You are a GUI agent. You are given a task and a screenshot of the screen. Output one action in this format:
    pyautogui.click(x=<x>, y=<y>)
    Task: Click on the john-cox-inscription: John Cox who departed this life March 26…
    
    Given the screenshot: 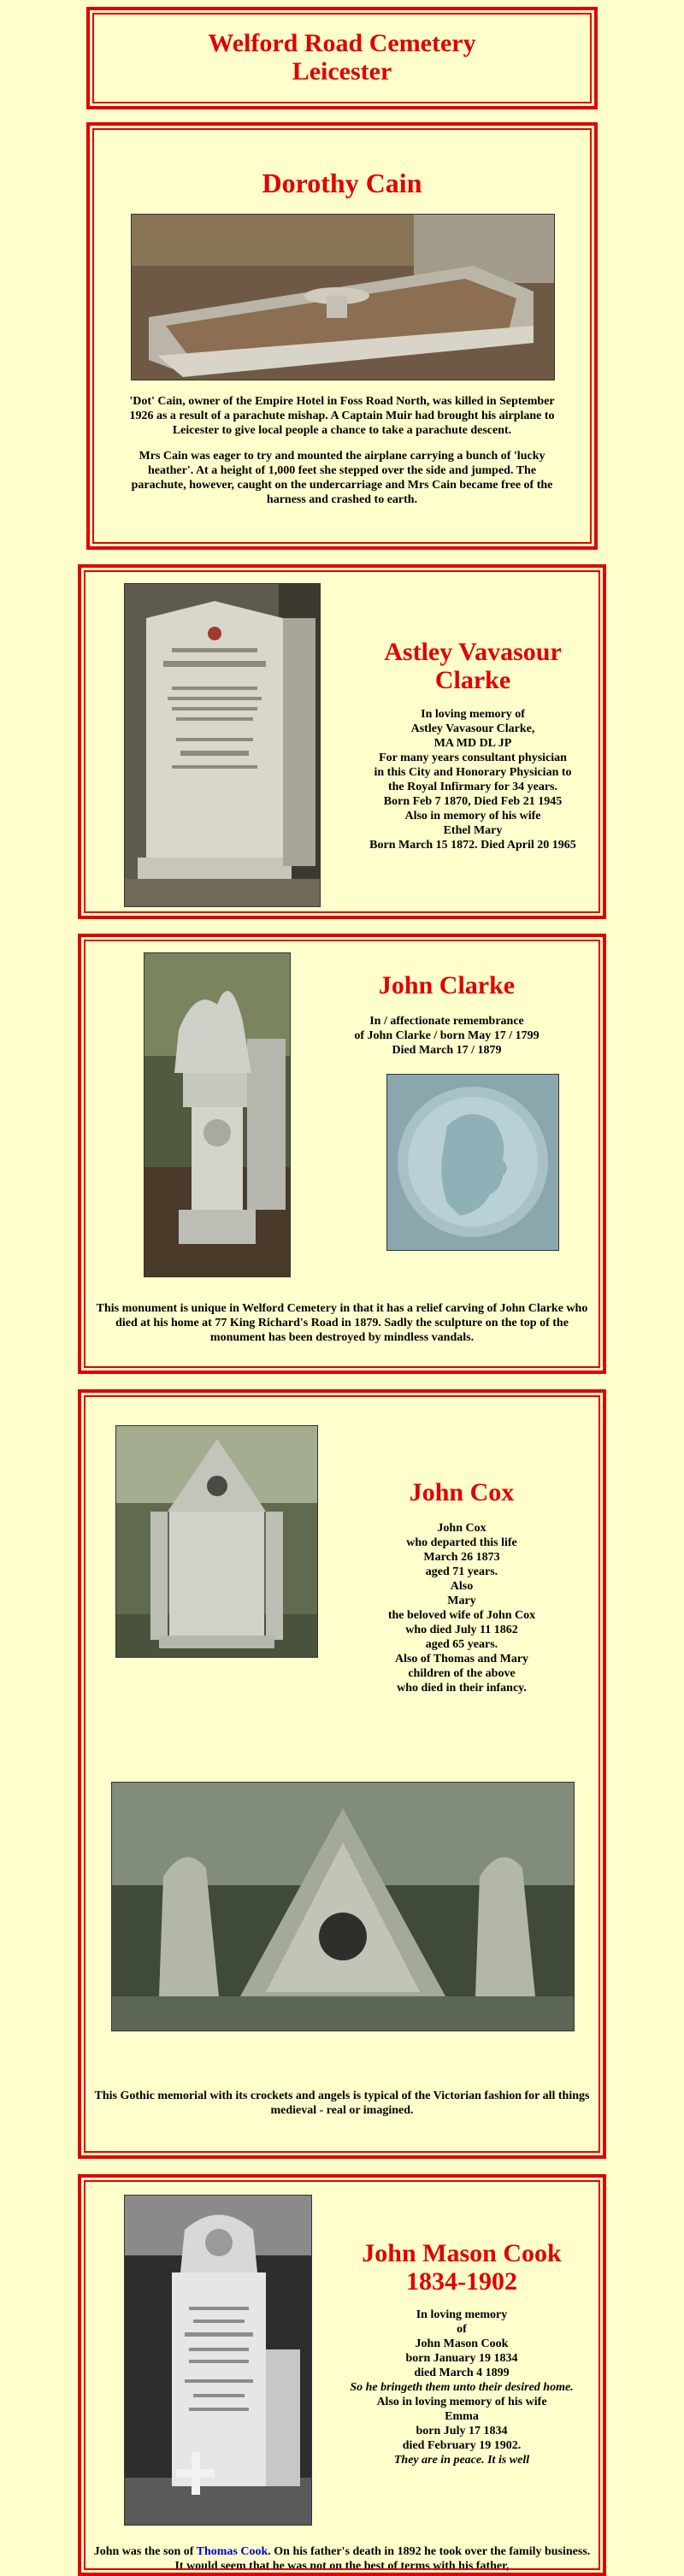 What is the action you would take?
    pyautogui.click(x=462, y=1608)
    